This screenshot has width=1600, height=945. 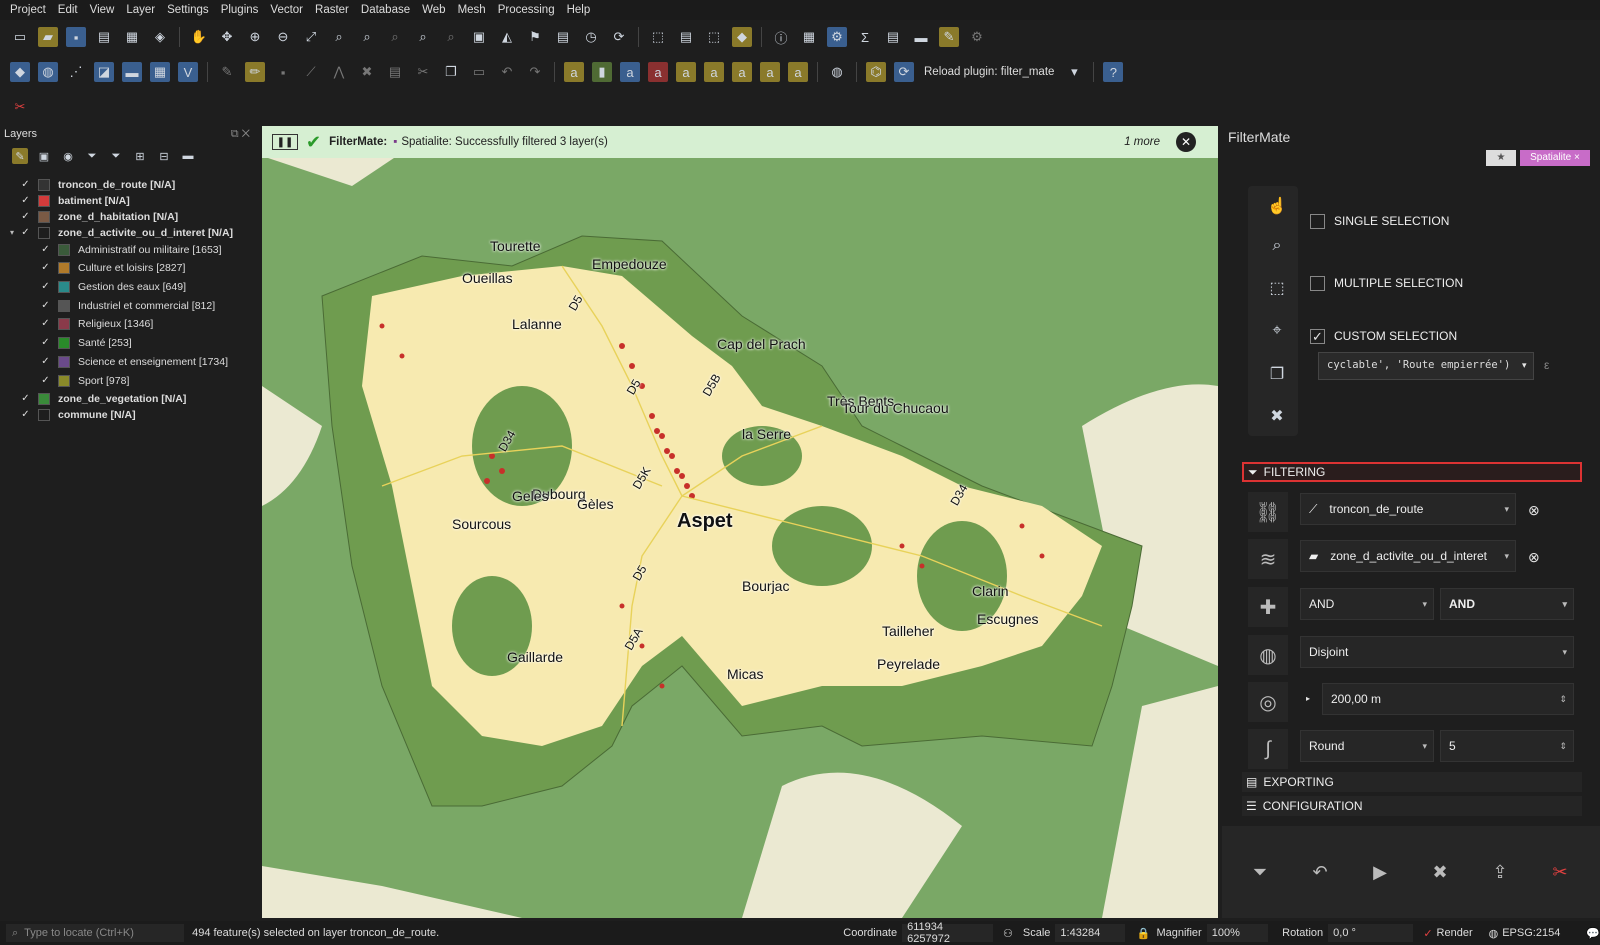 I want to click on filtermate-icon: ✂, so click(x=20, y=107).